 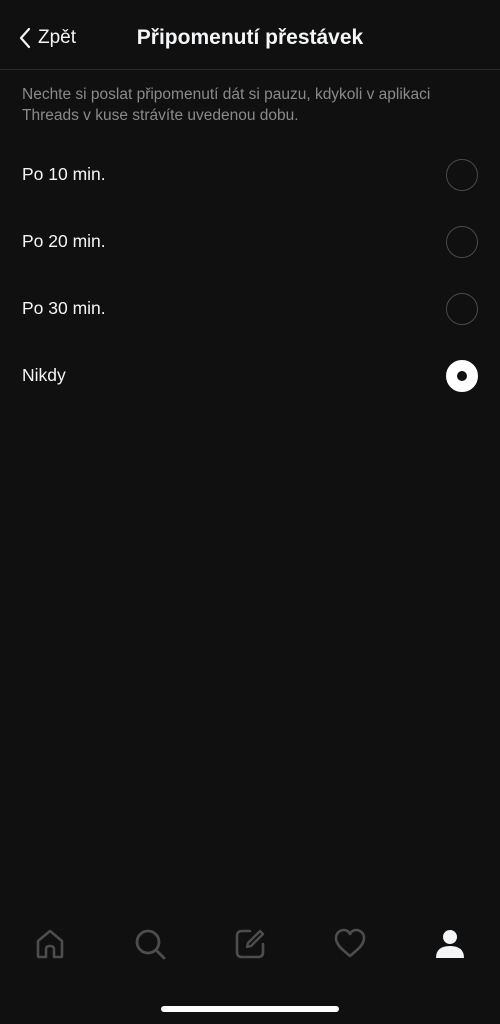 I want to click on tab-bar, so click(x=250, y=946).